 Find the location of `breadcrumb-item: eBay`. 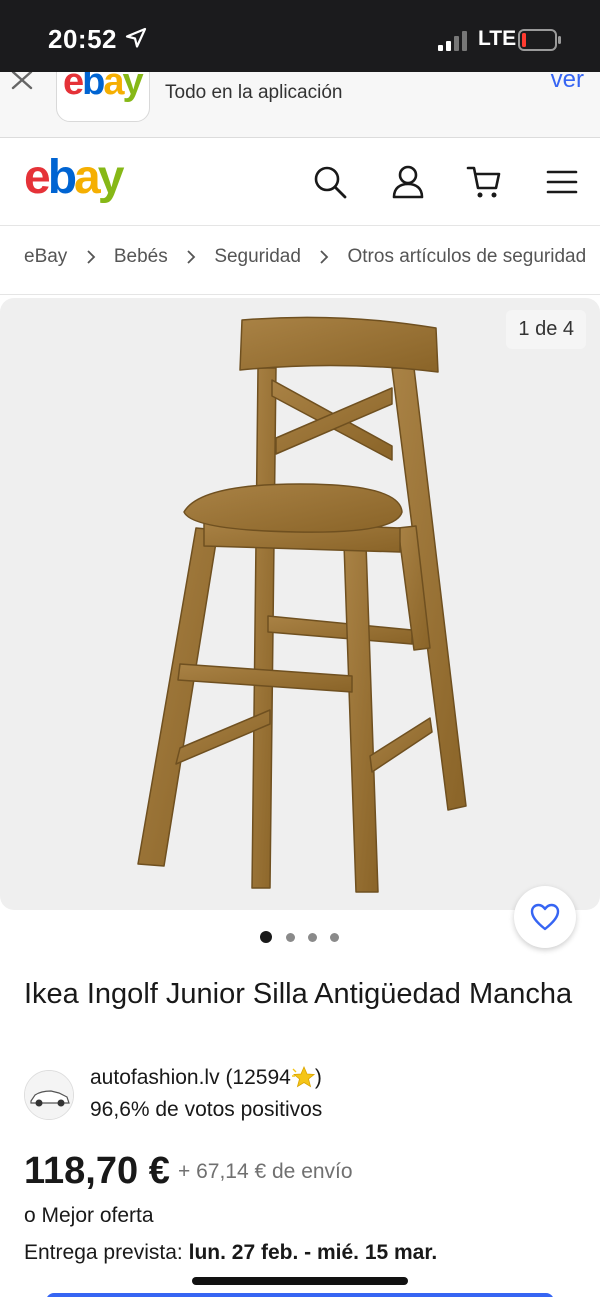

breadcrumb-item: eBay is located at coordinates (45, 257).